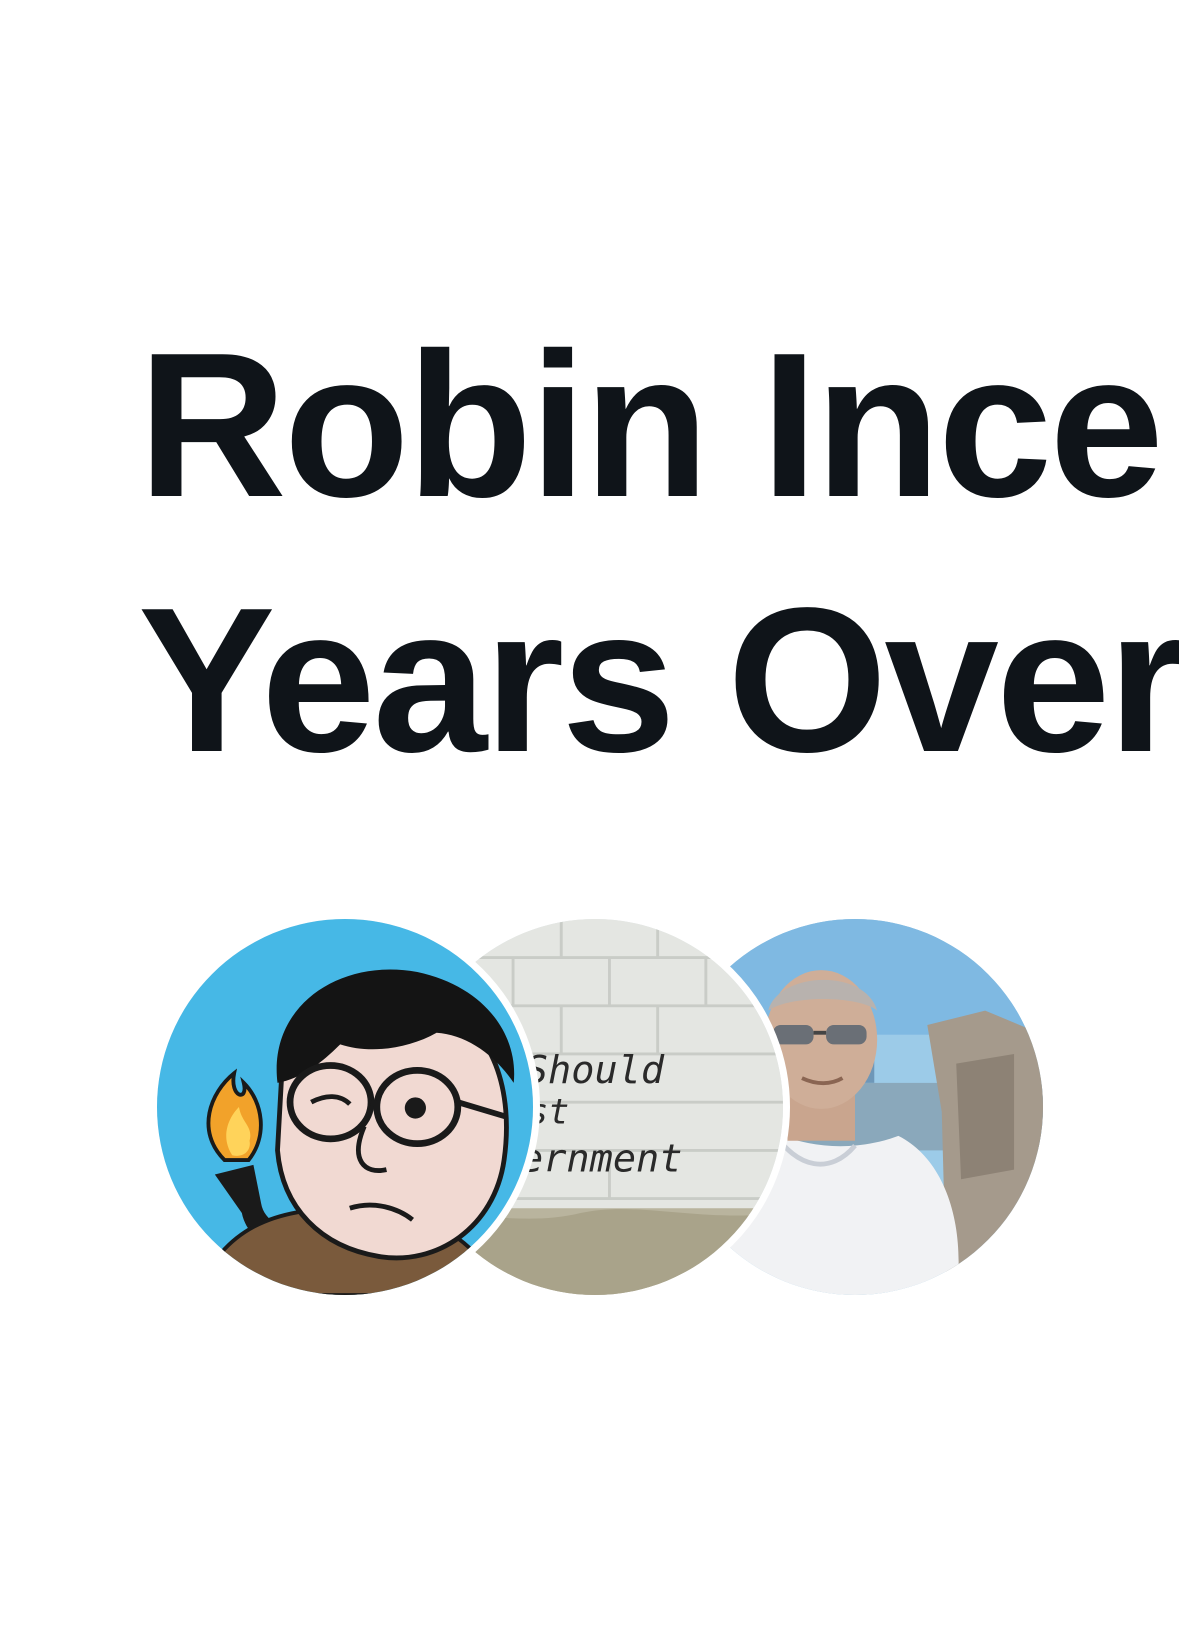 The width and height of the screenshot is (1179, 1629). I want to click on headline-line-2: Years Over, so click(658, 680).